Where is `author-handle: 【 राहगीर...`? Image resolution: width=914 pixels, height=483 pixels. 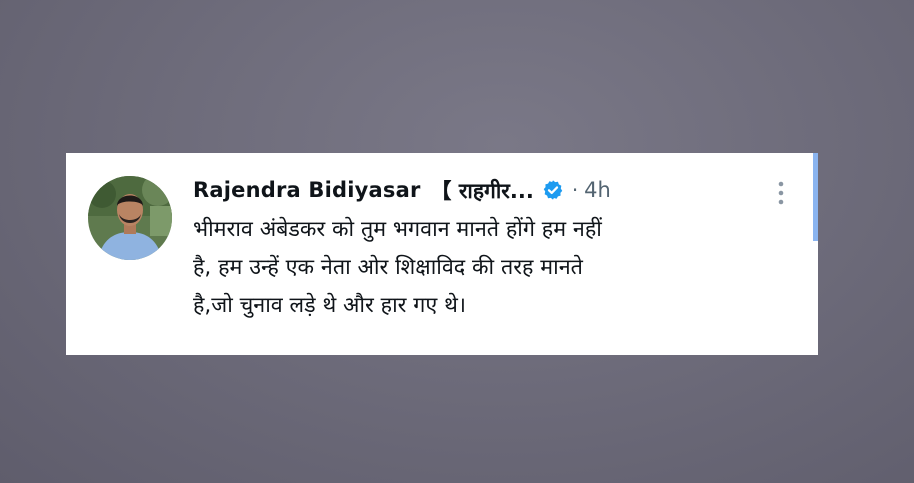
author-handle: 【 राहगीर... is located at coordinates (482, 190).